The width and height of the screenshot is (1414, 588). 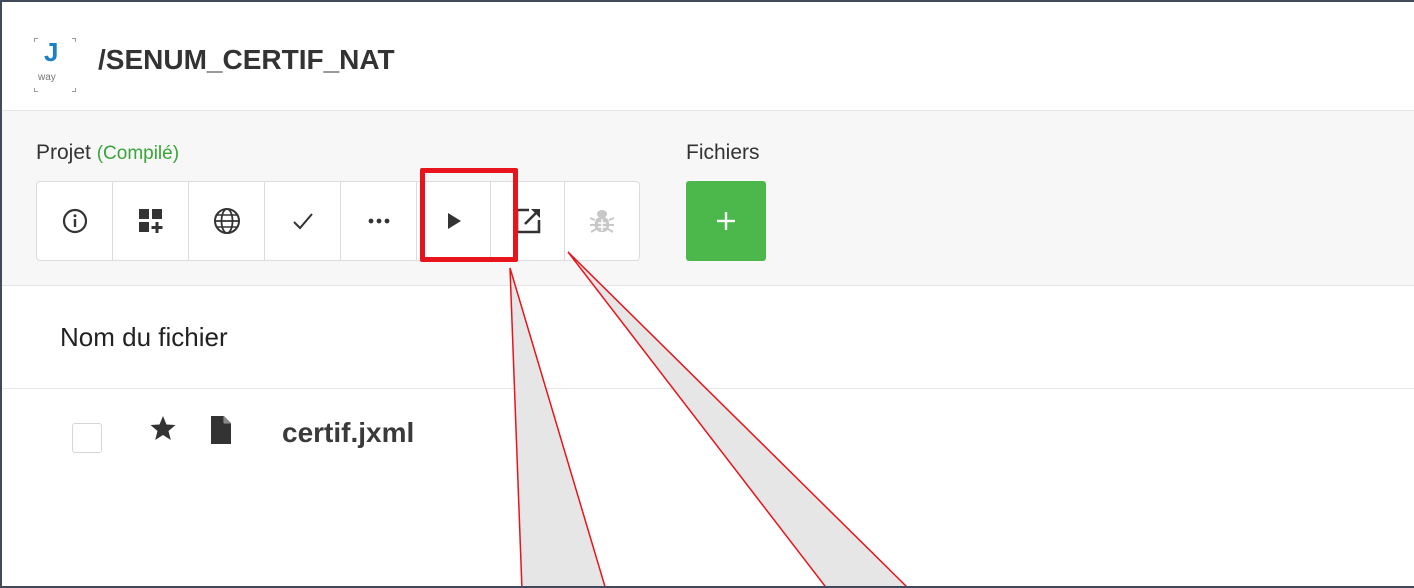 I want to click on callout-open-external, so click(x=737, y=418).